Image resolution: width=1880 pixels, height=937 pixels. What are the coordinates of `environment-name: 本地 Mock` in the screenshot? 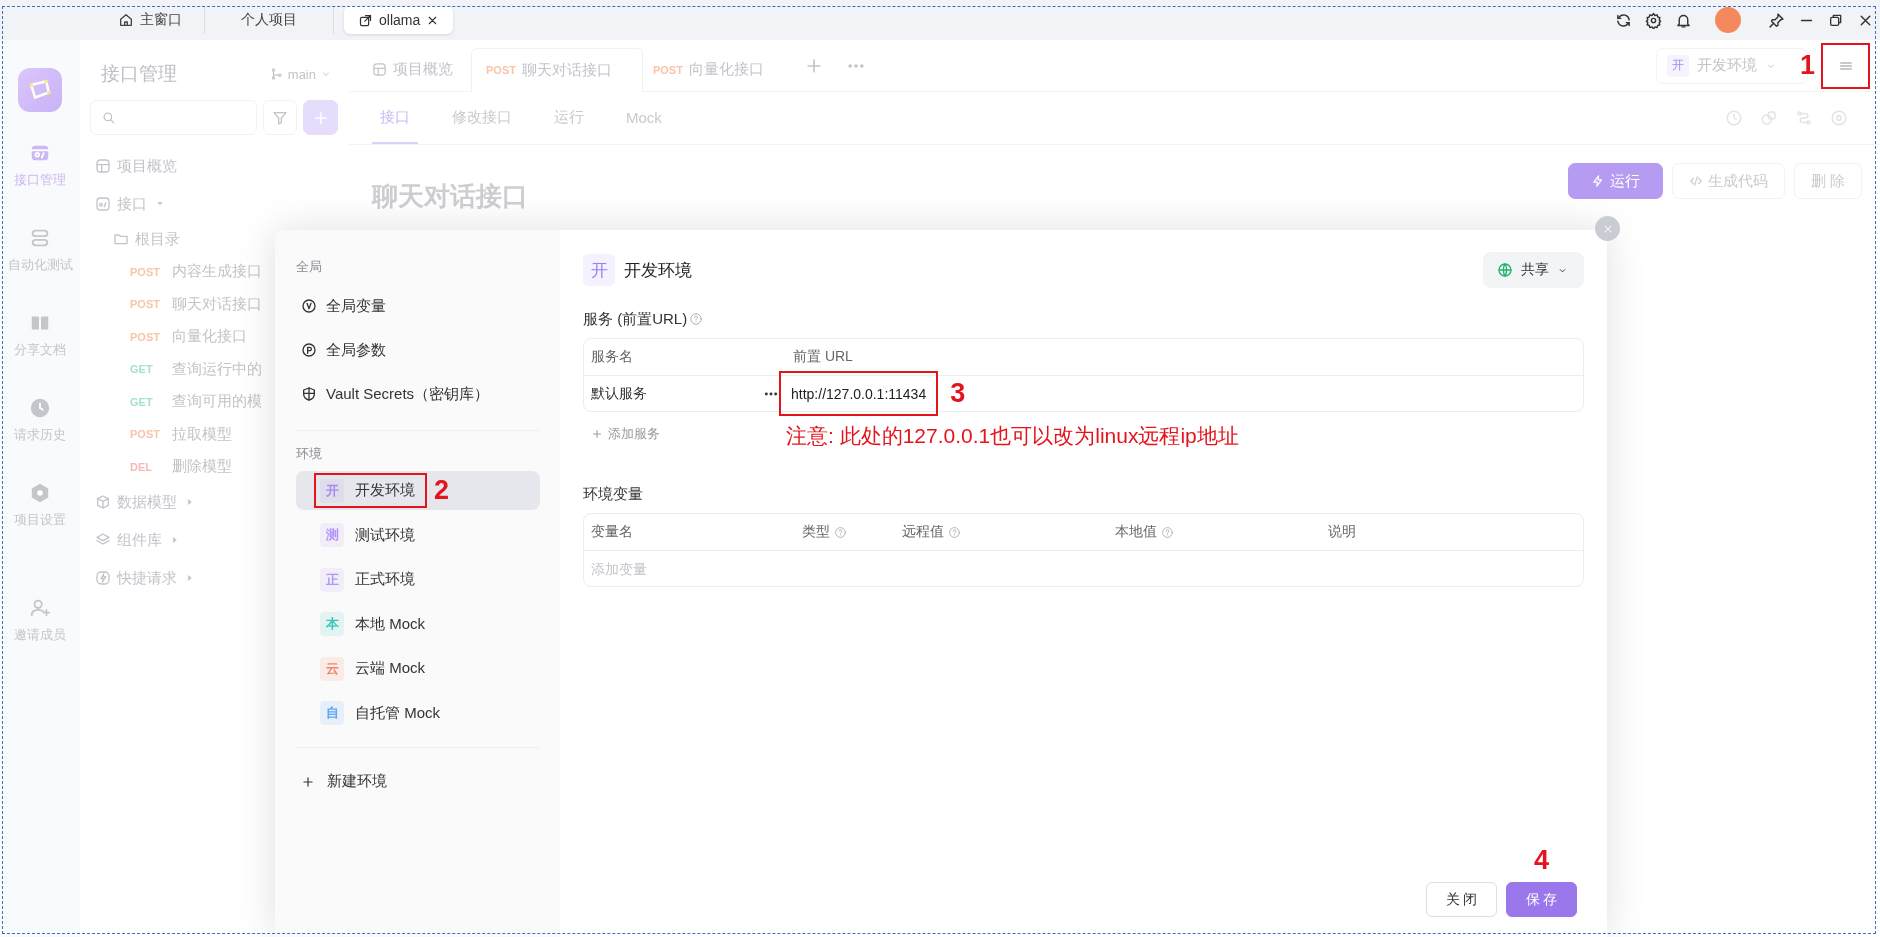 It's located at (390, 624).